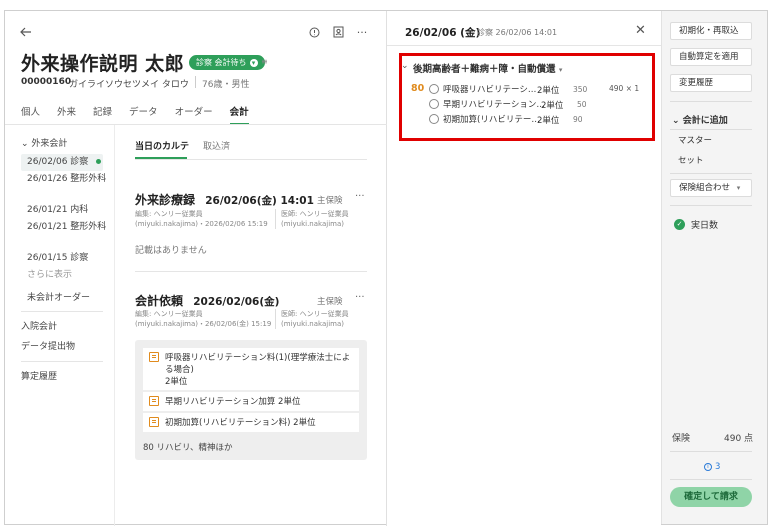 Image resolution: width=772 pixels, height=532 pixels. I want to click on tab-outpatient: 外来, so click(66, 114).